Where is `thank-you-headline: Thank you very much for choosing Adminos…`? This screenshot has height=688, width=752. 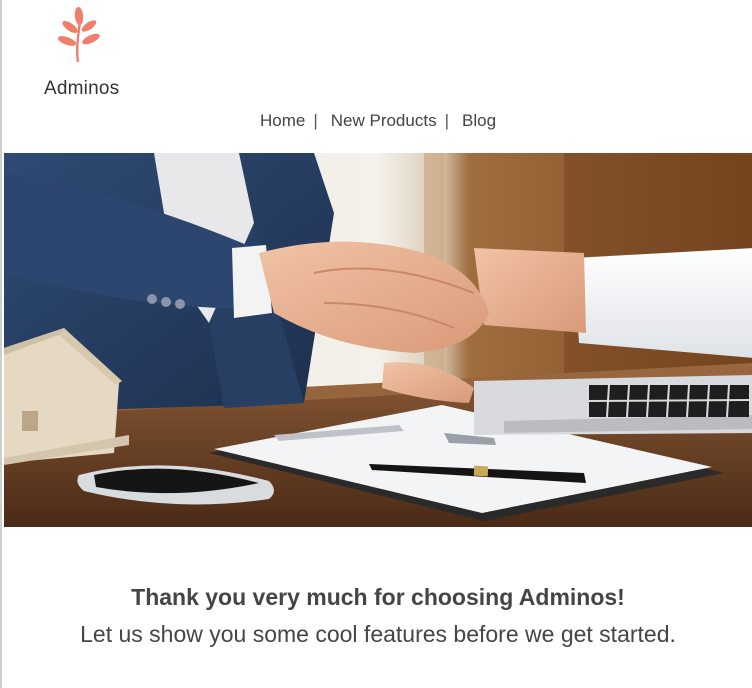
thank-you-headline: Thank you very much for choosing Adminos… is located at coordinates (378, 597).